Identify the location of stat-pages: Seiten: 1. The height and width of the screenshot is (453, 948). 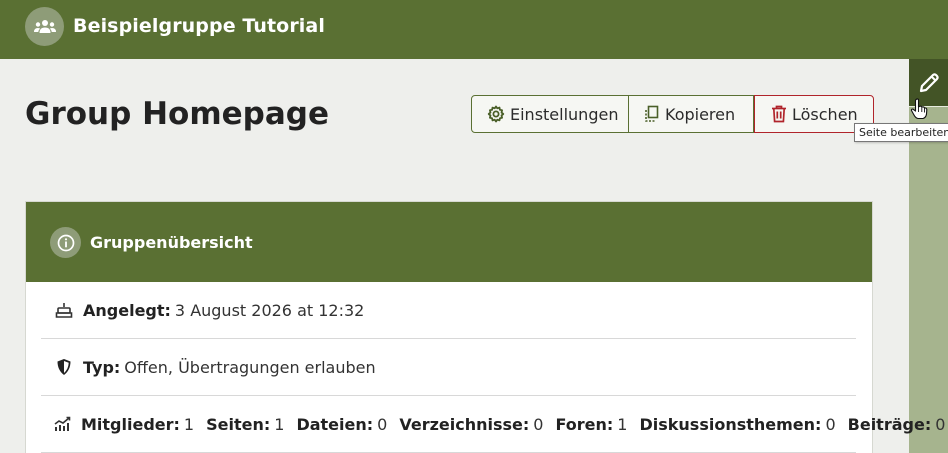
(245, 424).